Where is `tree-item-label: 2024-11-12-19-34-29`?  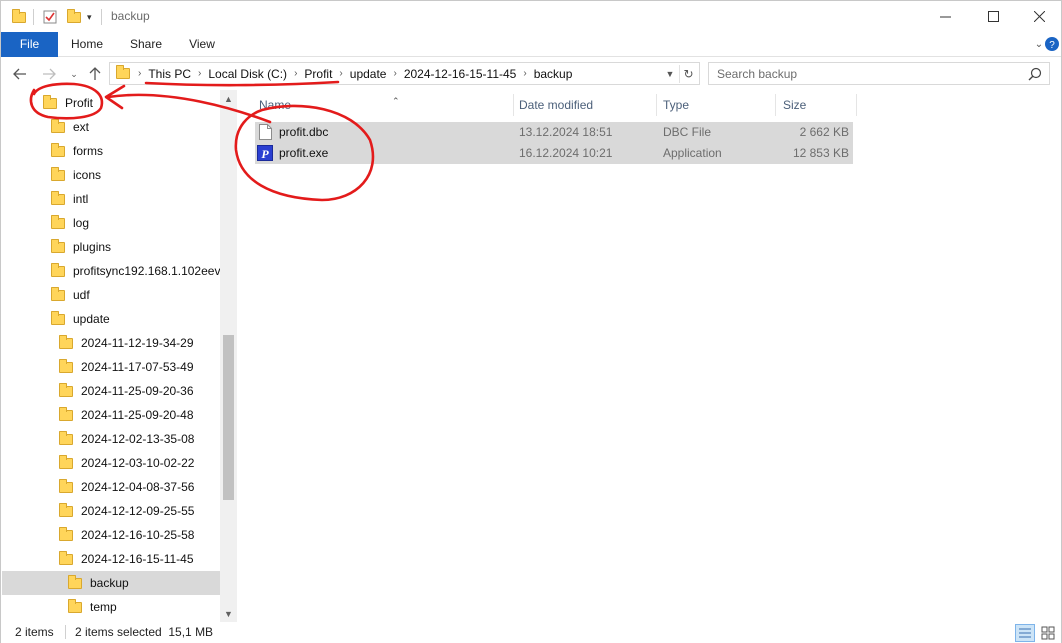
tree-item-label: 2024-11-12-19-34-29 is located at coordinates (137, 343).